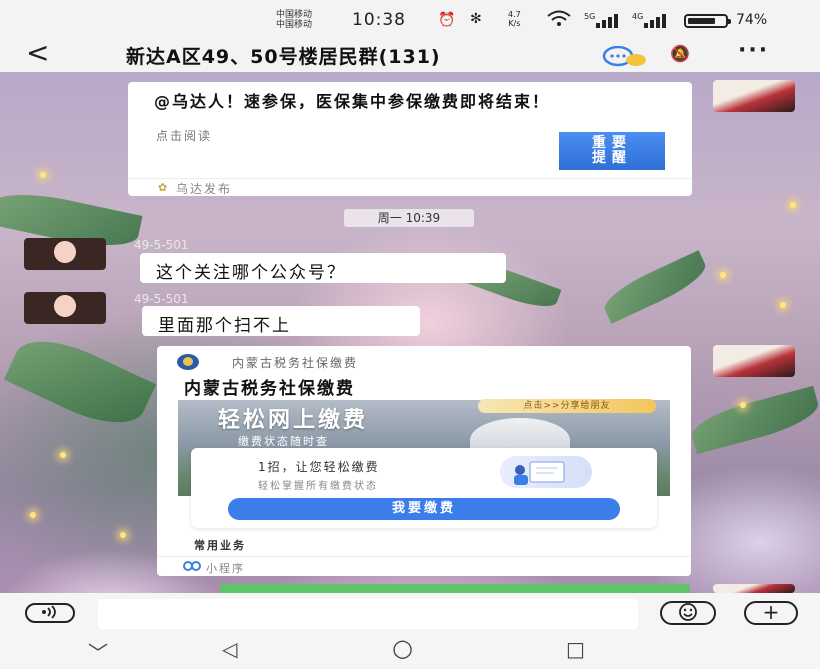  I want to click on mini-program-label: 小程序, so click(225, 568).